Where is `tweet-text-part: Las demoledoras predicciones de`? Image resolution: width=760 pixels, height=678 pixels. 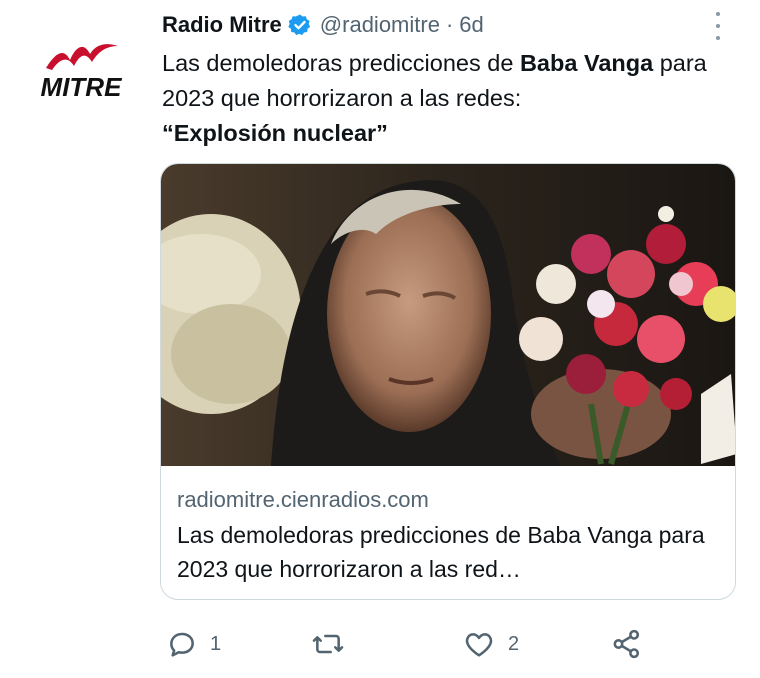
tweet-text-part: Las demoledoras predicciones de is located at coordinates (341, 63).